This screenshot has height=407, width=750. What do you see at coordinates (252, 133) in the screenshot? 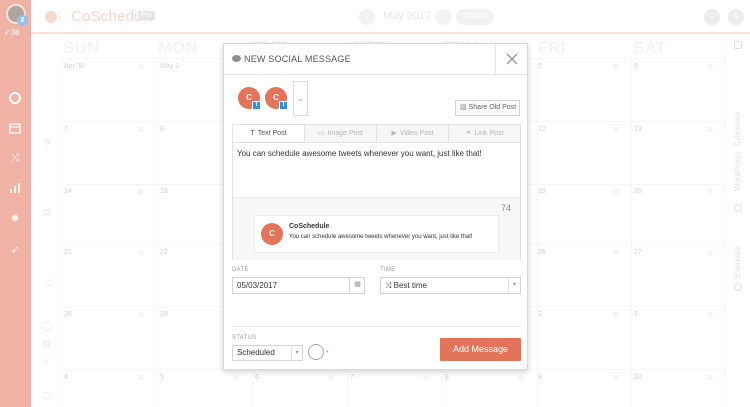
I see `text-icon: T` at bounding box center [252, 133].